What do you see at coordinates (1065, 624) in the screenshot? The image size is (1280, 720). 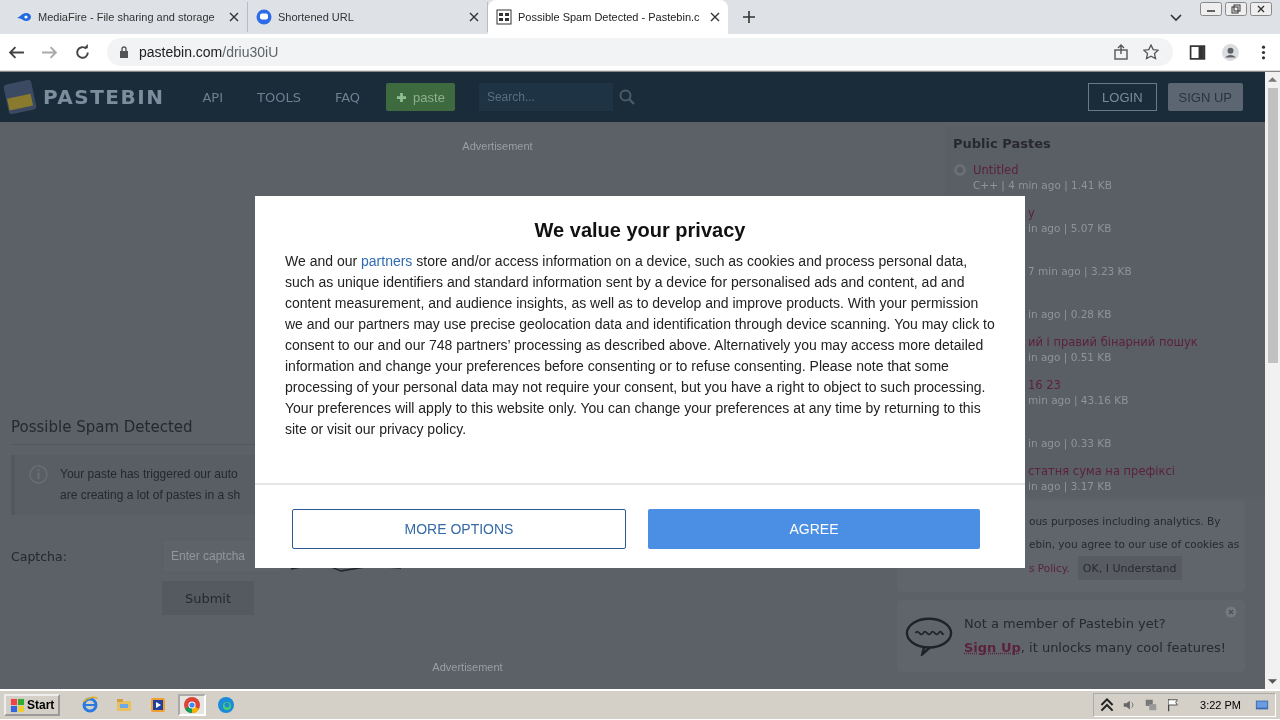 I see `member-text: Not a member of Pastebin yet?` at bounding box center [1065, 624].